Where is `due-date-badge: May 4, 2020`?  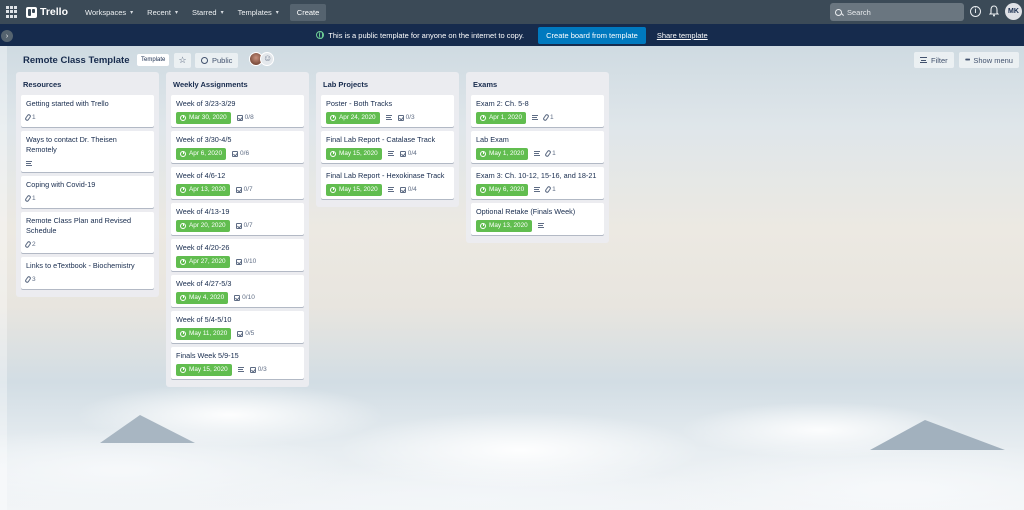 due-date-badge: May 4, 2020 is located at coordinates (202, 297).